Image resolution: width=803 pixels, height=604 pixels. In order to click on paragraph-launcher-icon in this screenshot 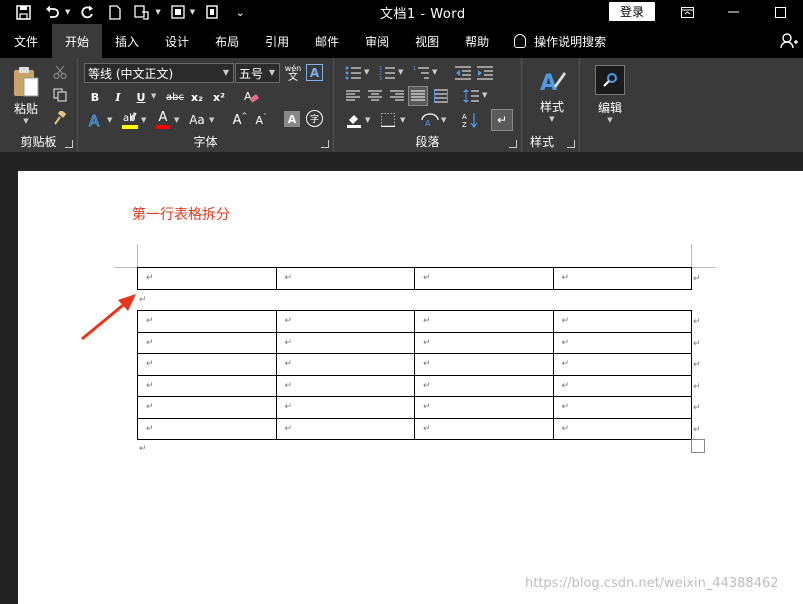, I will do `click(513, 144)`.